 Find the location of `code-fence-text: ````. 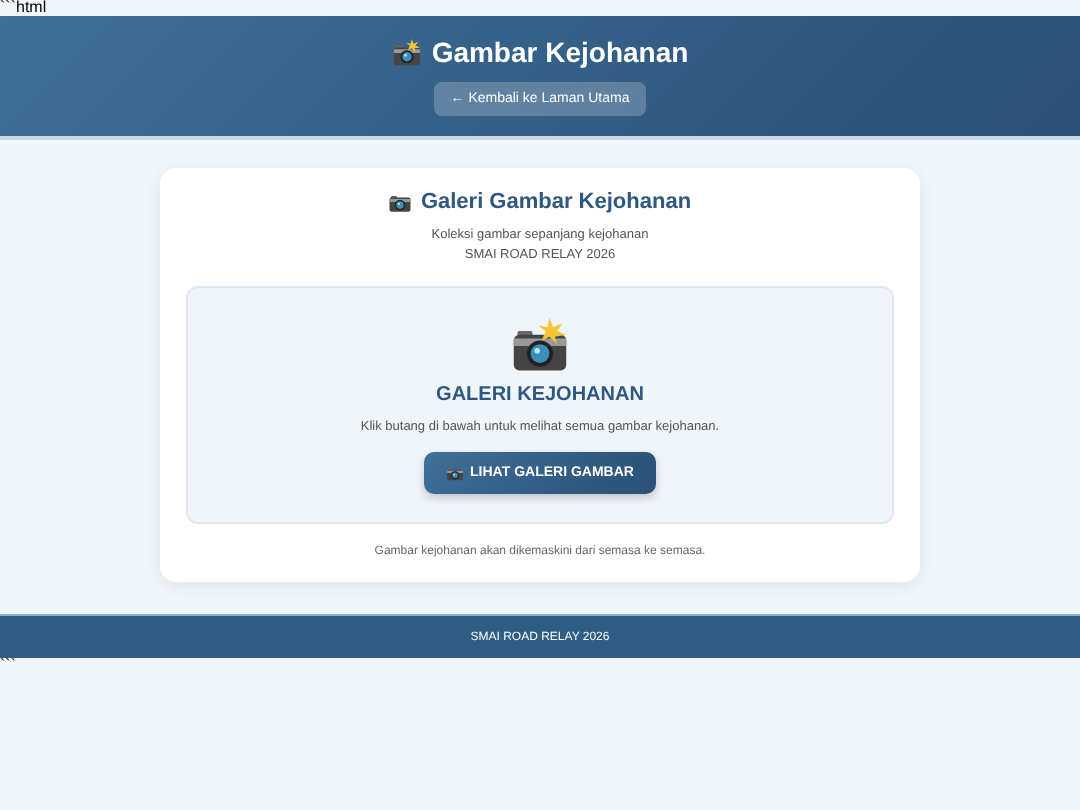

code-fence-text: ``` is located at coordinates (9, 666).